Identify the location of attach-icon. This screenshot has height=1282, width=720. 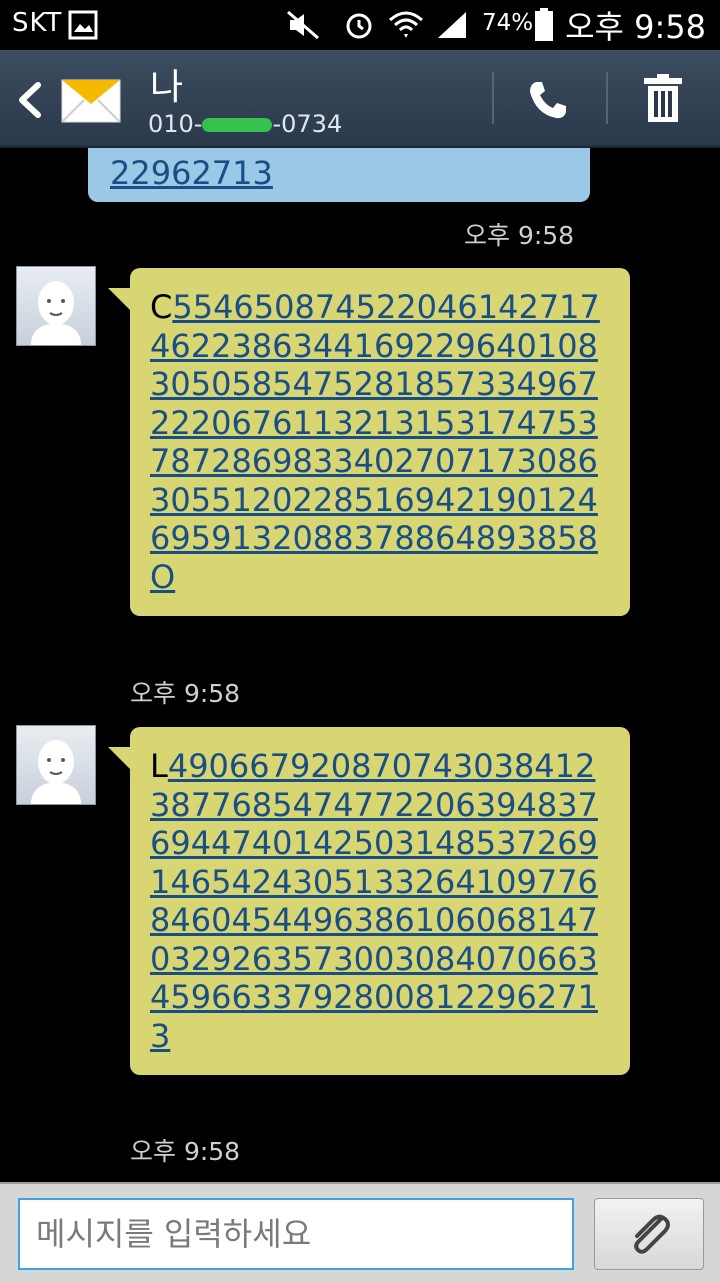
(652, 1234).